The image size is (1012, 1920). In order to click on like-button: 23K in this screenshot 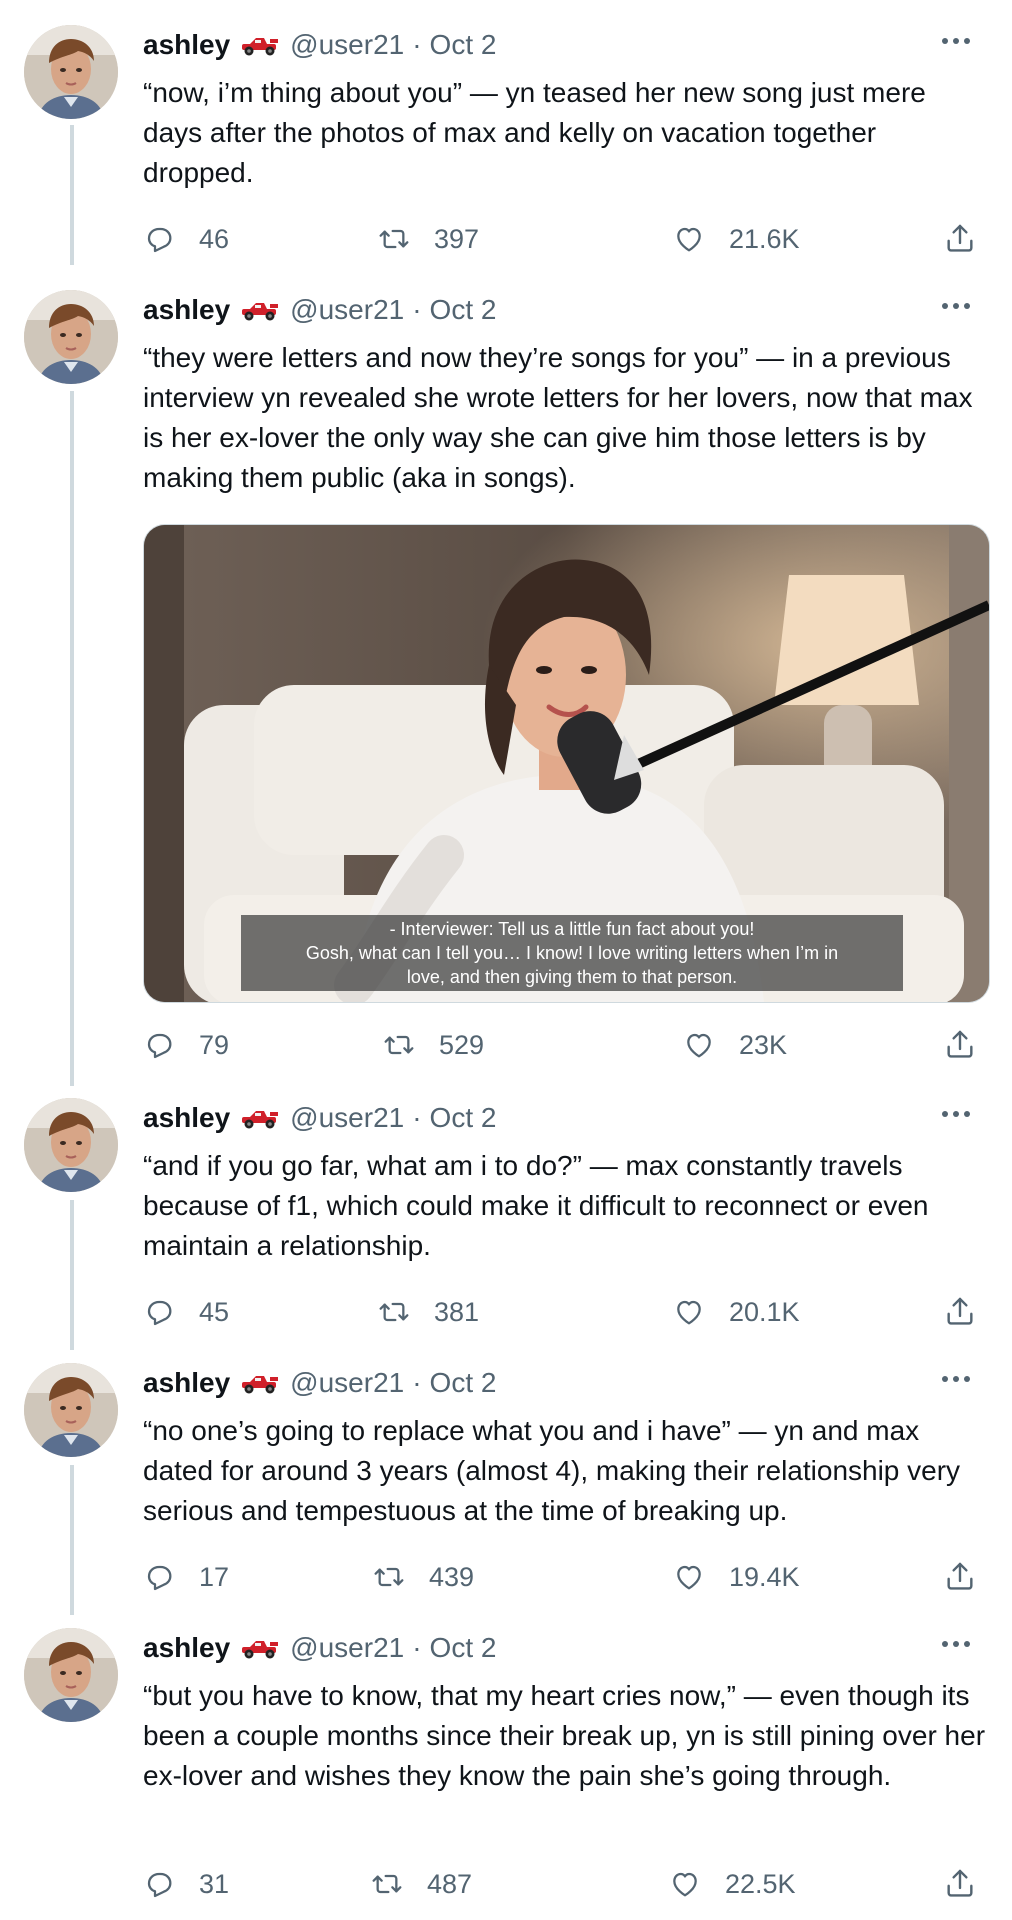, I will do `click(735, 1045)`.